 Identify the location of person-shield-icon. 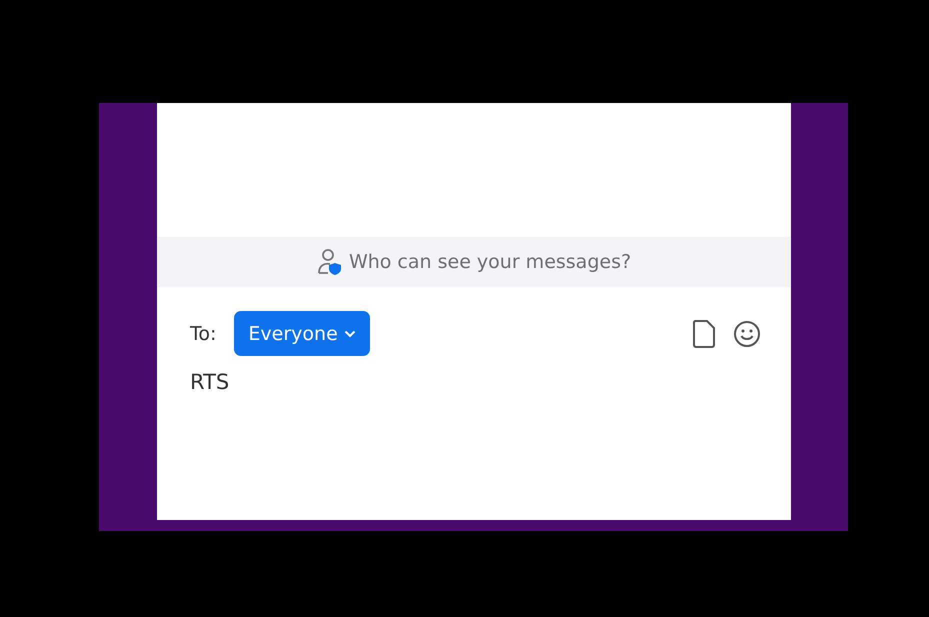
(329, 262).